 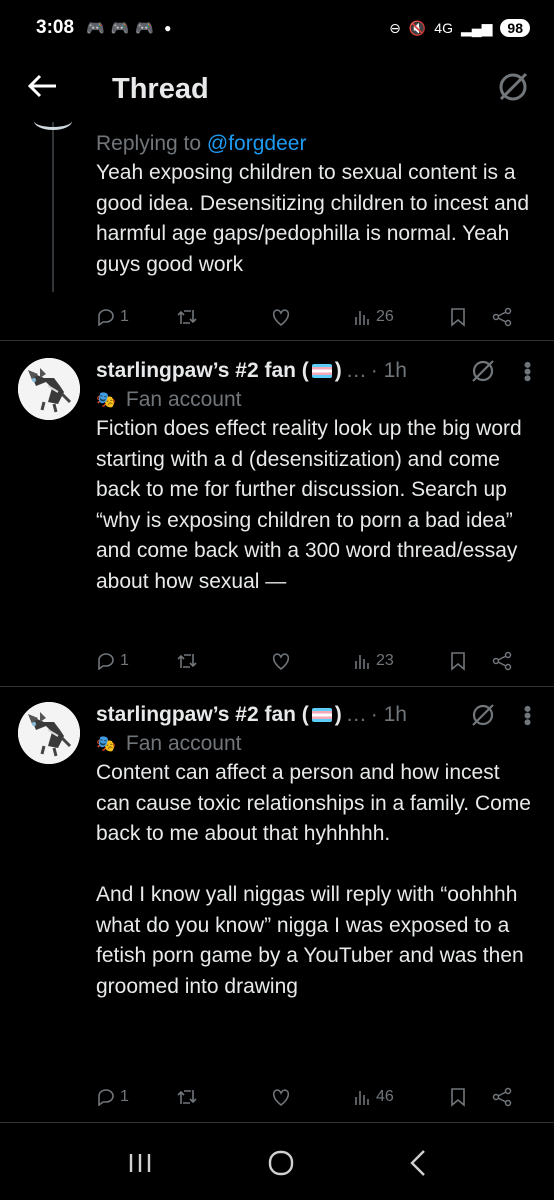 I want to click on reply-handle-link: @forgdeer, so click(x=257, y=143).